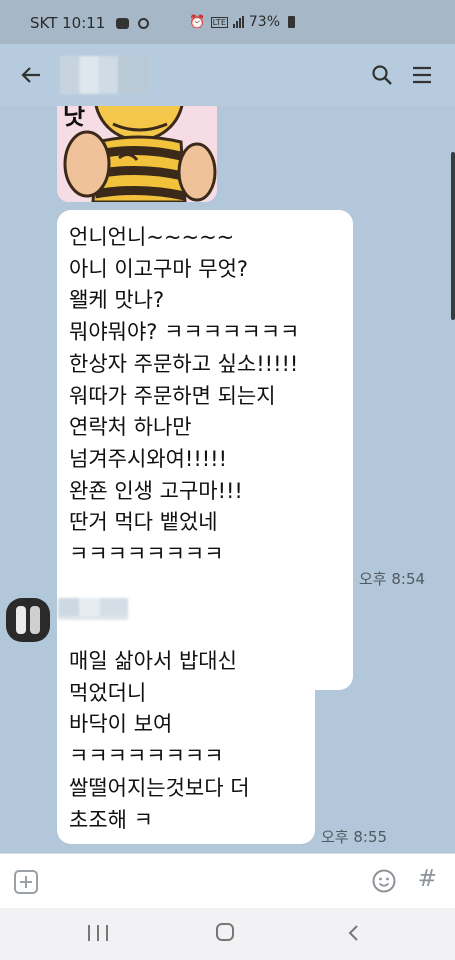 This screenshot has height=960, width=455. I want to click on message-line: 완죤 인생 고구마!!!, so click(156, 490).